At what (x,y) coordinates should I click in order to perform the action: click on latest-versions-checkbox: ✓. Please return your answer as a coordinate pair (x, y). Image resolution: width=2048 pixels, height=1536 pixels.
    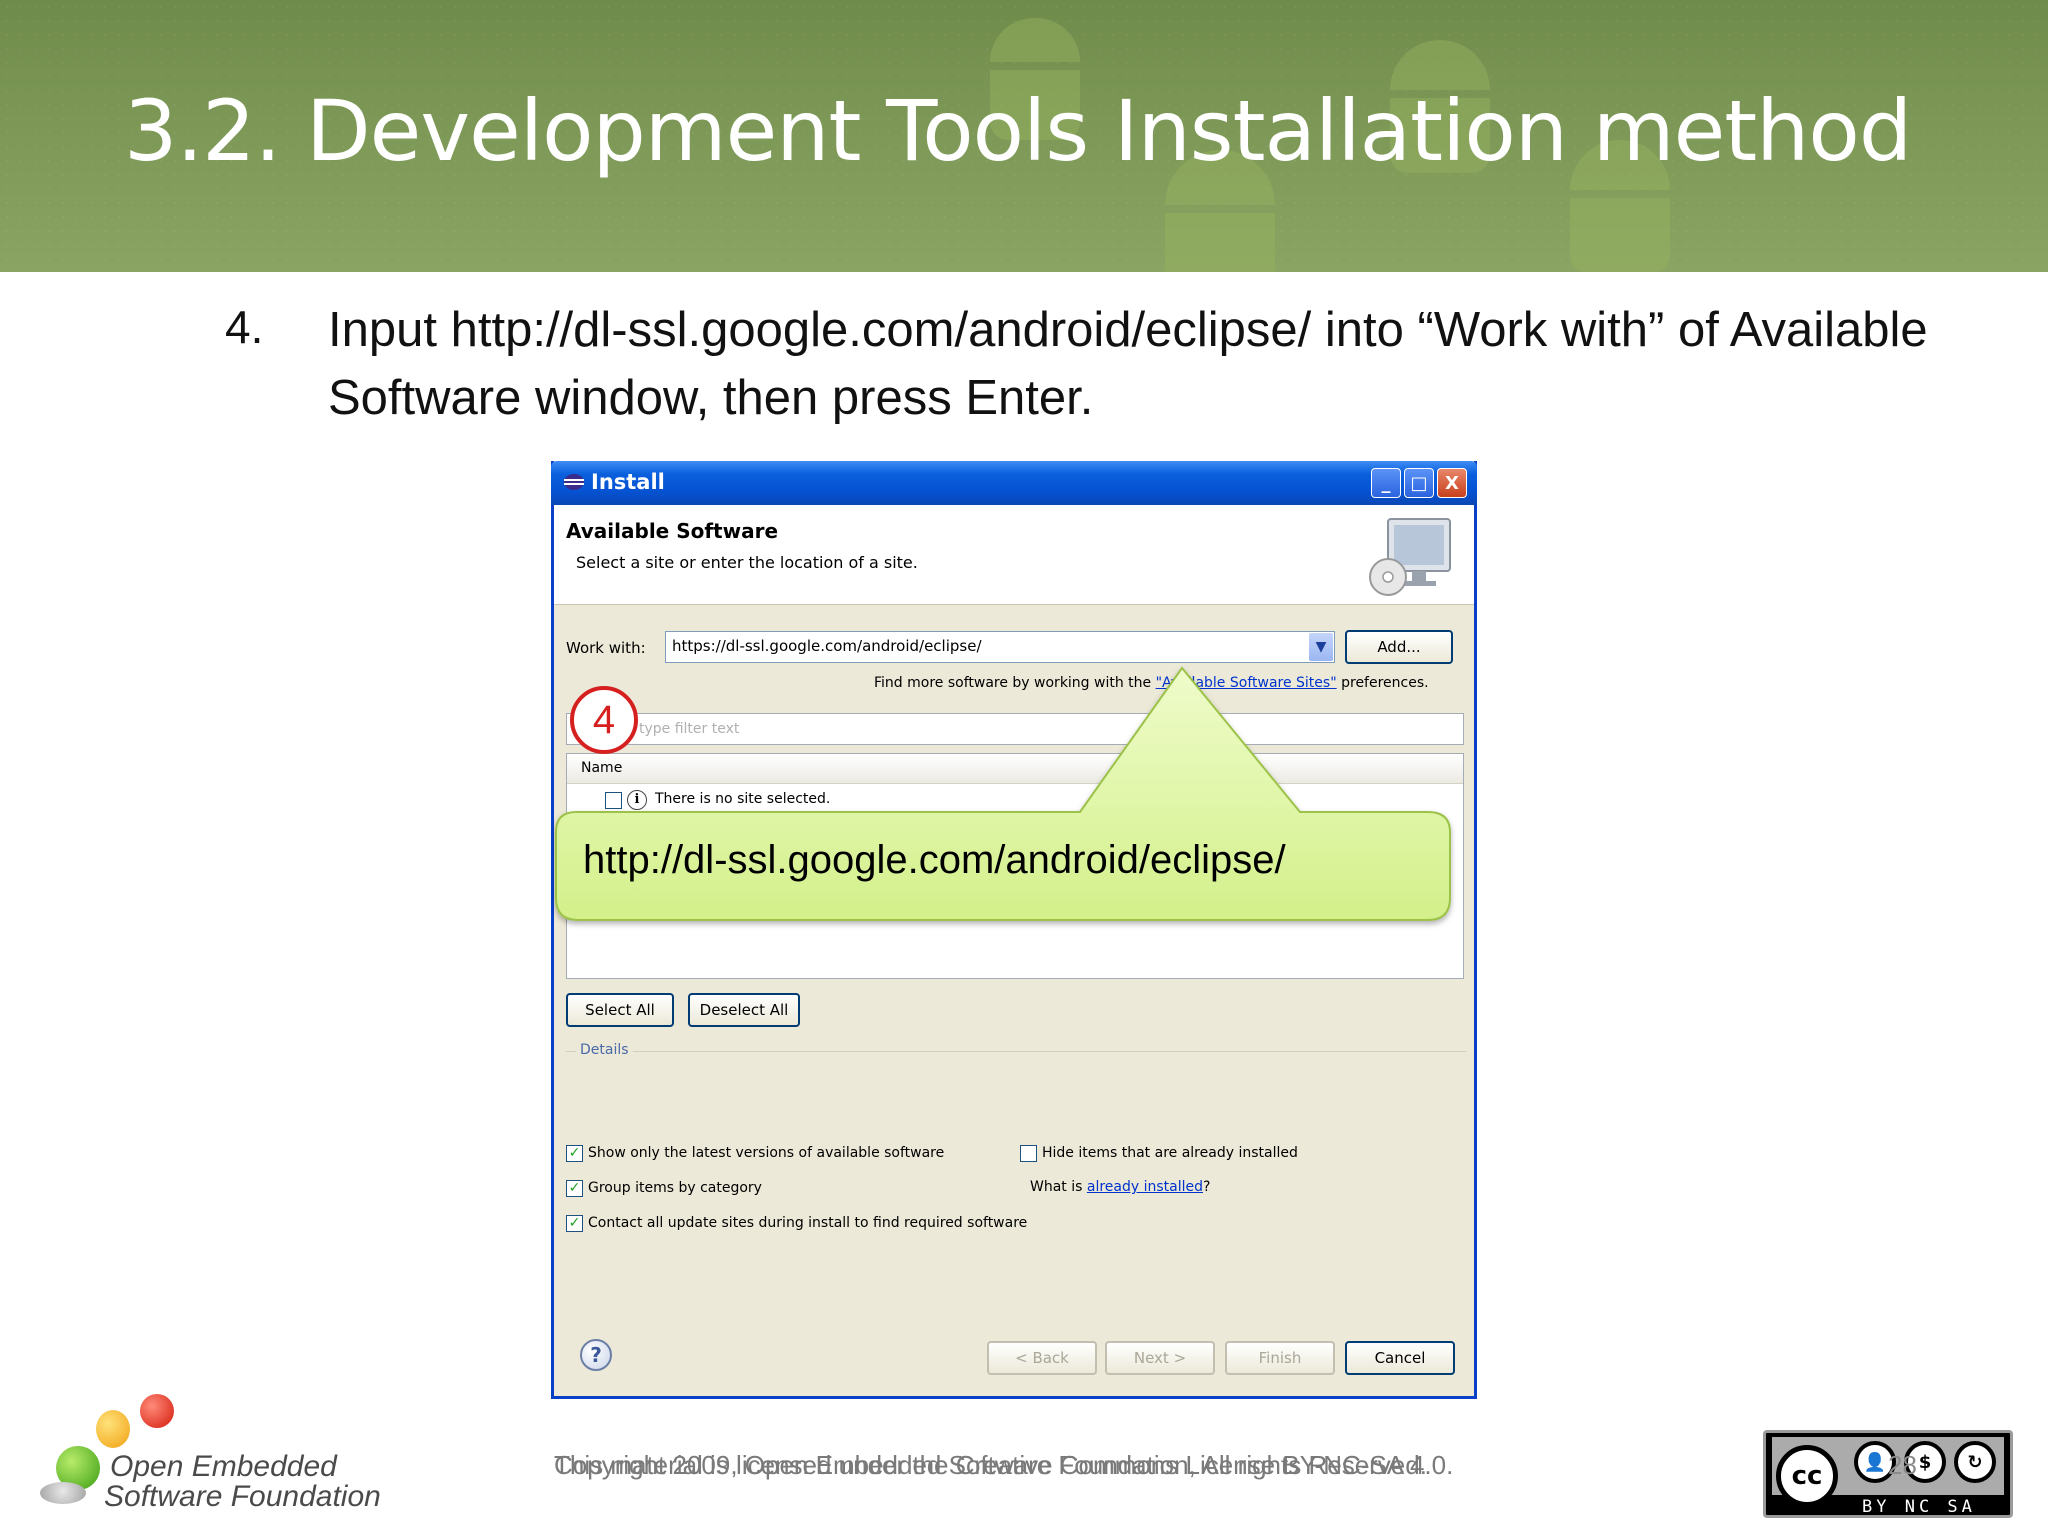
    Looking at the image, I should click on (574, 1153).